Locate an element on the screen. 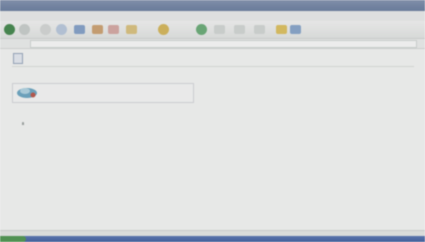 This screenshot has height=242, width=425. back-icon is located at coordinates (9, 29).